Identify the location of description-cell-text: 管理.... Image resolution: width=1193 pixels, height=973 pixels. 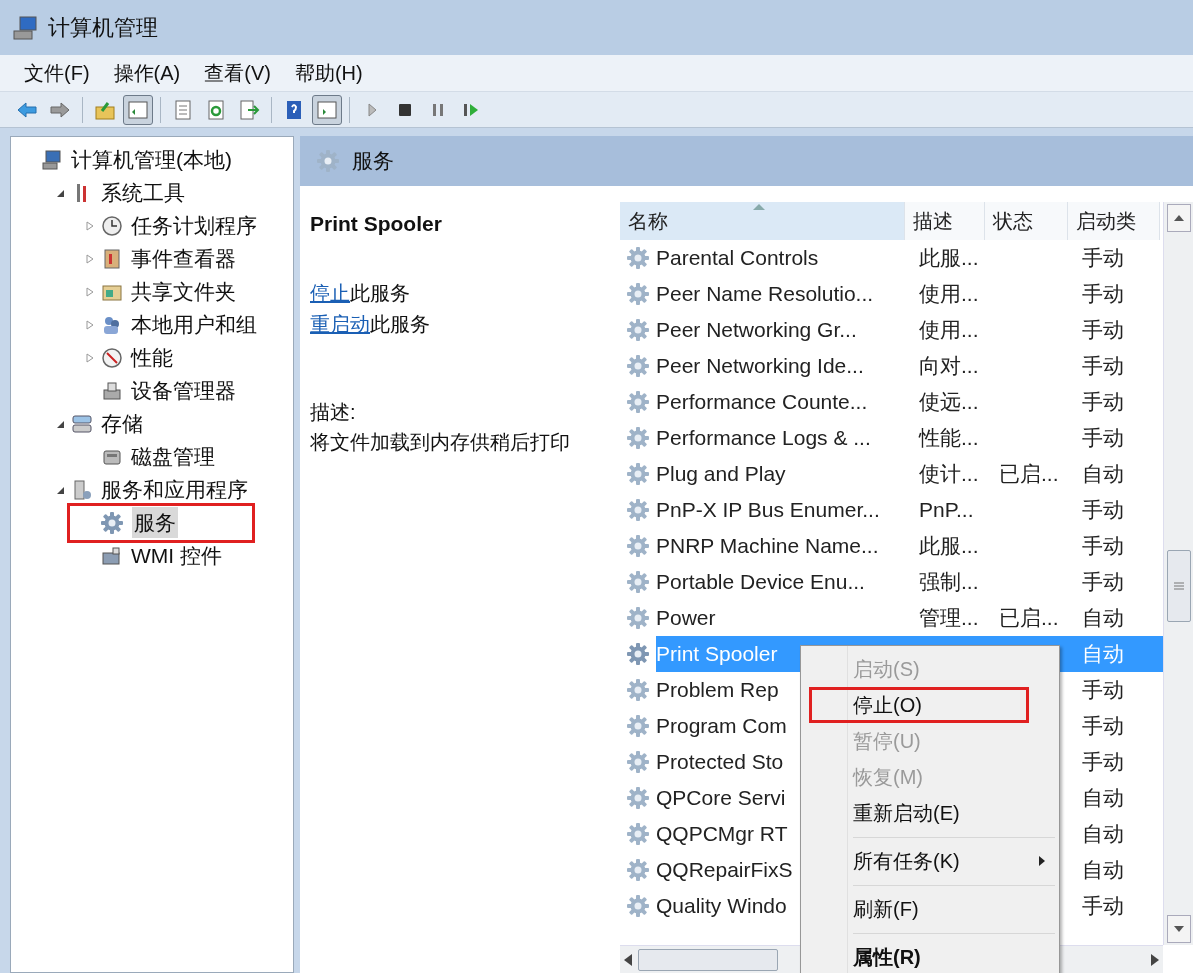
(949, 618).